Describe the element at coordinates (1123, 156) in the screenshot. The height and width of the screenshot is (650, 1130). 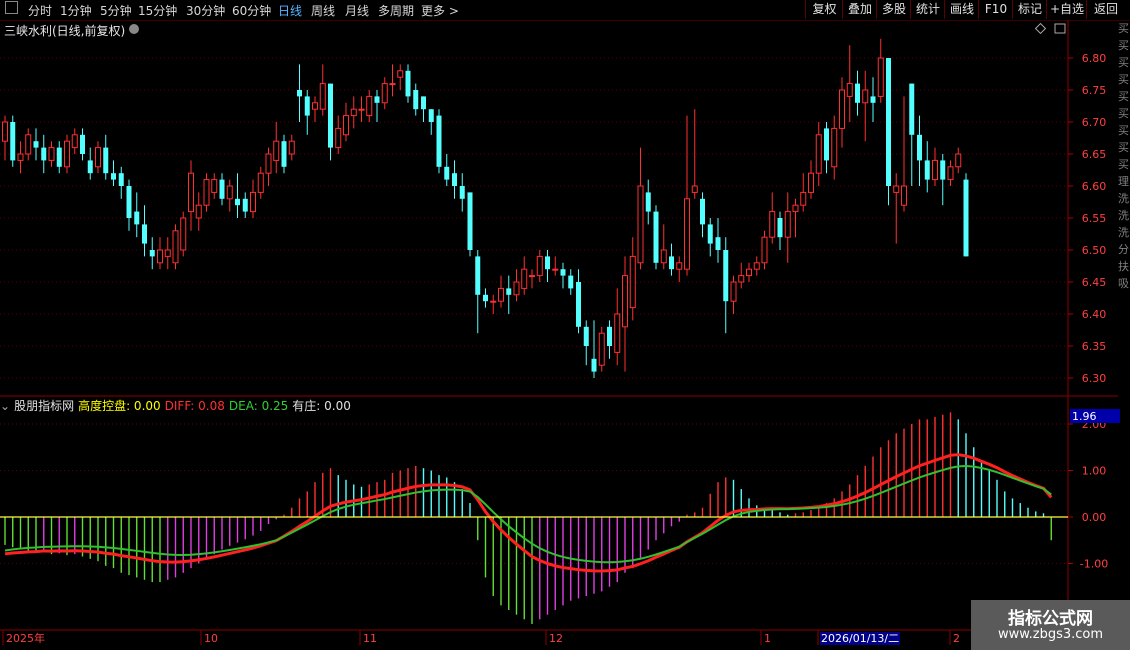
I see `side-panel-text: 买买买买买买买买买理洗洗洗分扶吸` at that location.